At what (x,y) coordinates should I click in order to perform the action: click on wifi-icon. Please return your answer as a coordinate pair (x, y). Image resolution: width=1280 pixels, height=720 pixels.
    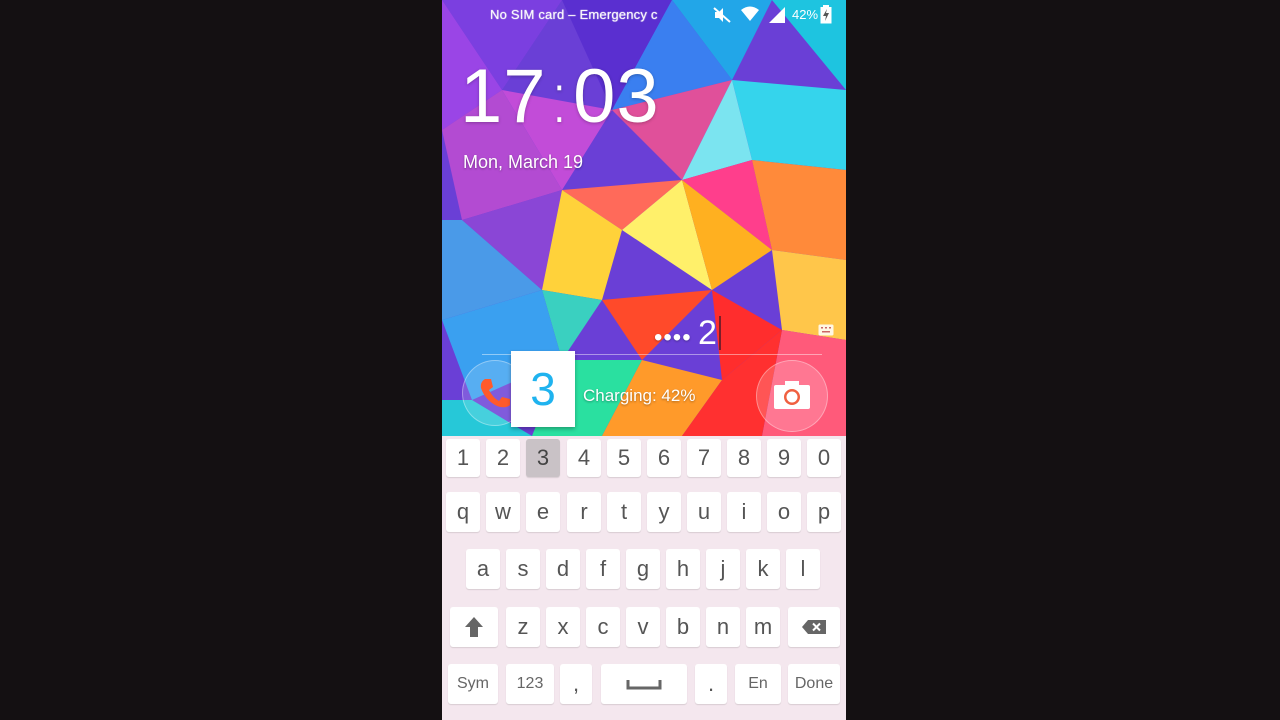
    Looking at the image, I should click on (750, 13).